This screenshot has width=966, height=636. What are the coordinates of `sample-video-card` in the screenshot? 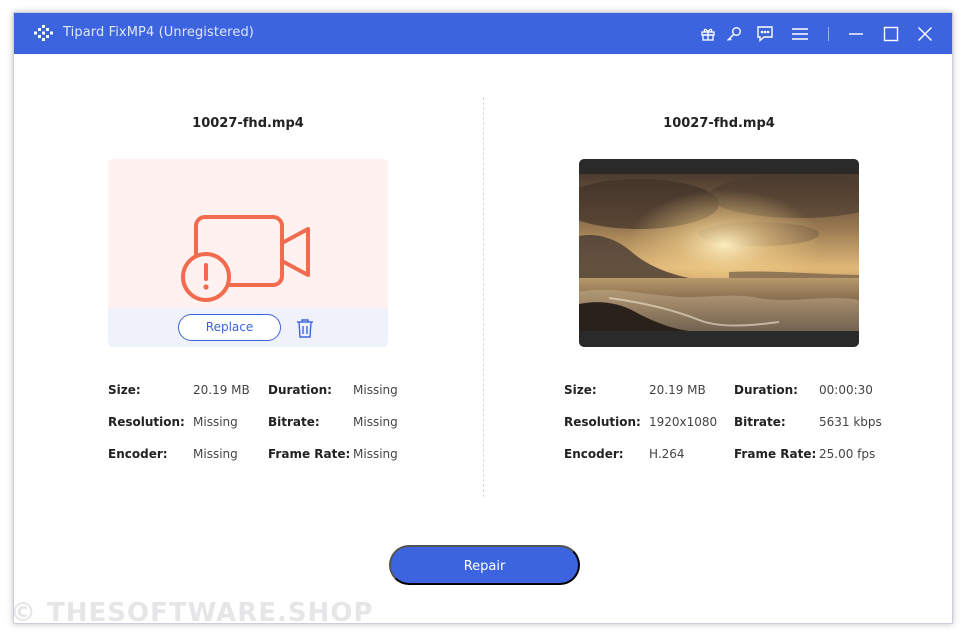 It's located at (719, 253).